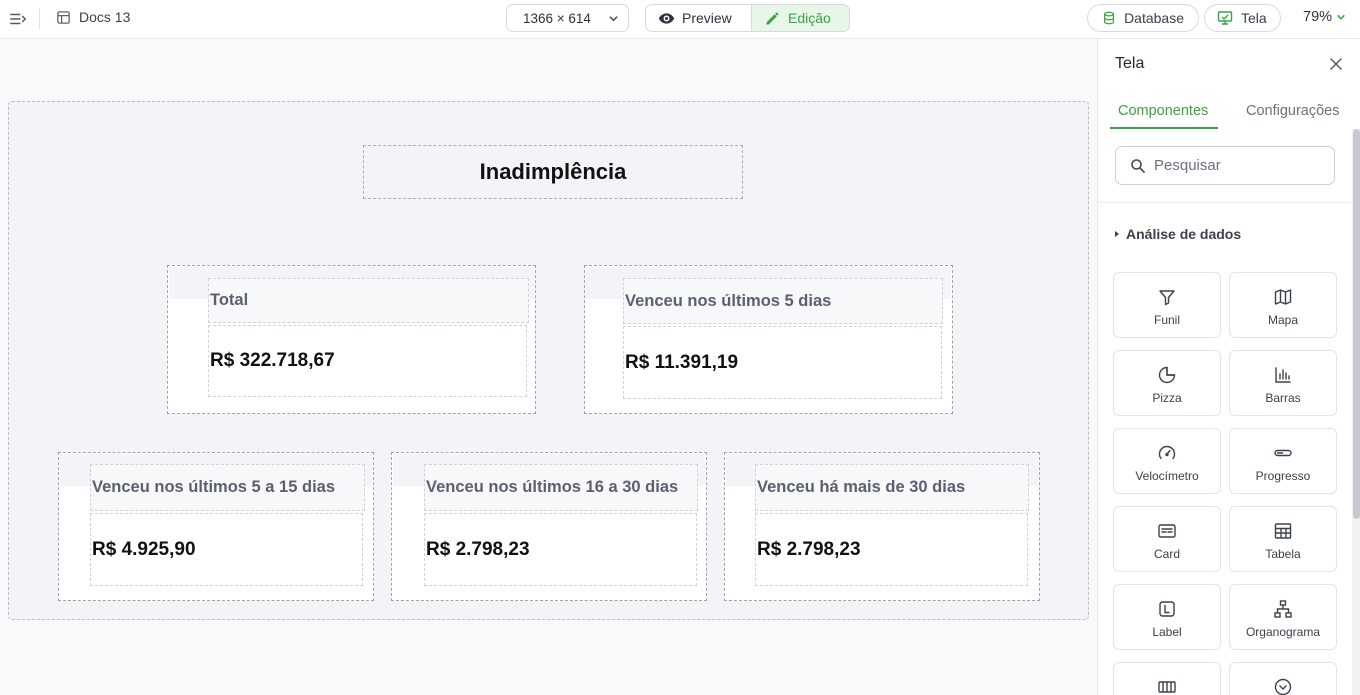  What do you see at coordinates (1283, 375) in the screenshot?
I see `bar-chart-icon` at bounding box center [1283, 375].